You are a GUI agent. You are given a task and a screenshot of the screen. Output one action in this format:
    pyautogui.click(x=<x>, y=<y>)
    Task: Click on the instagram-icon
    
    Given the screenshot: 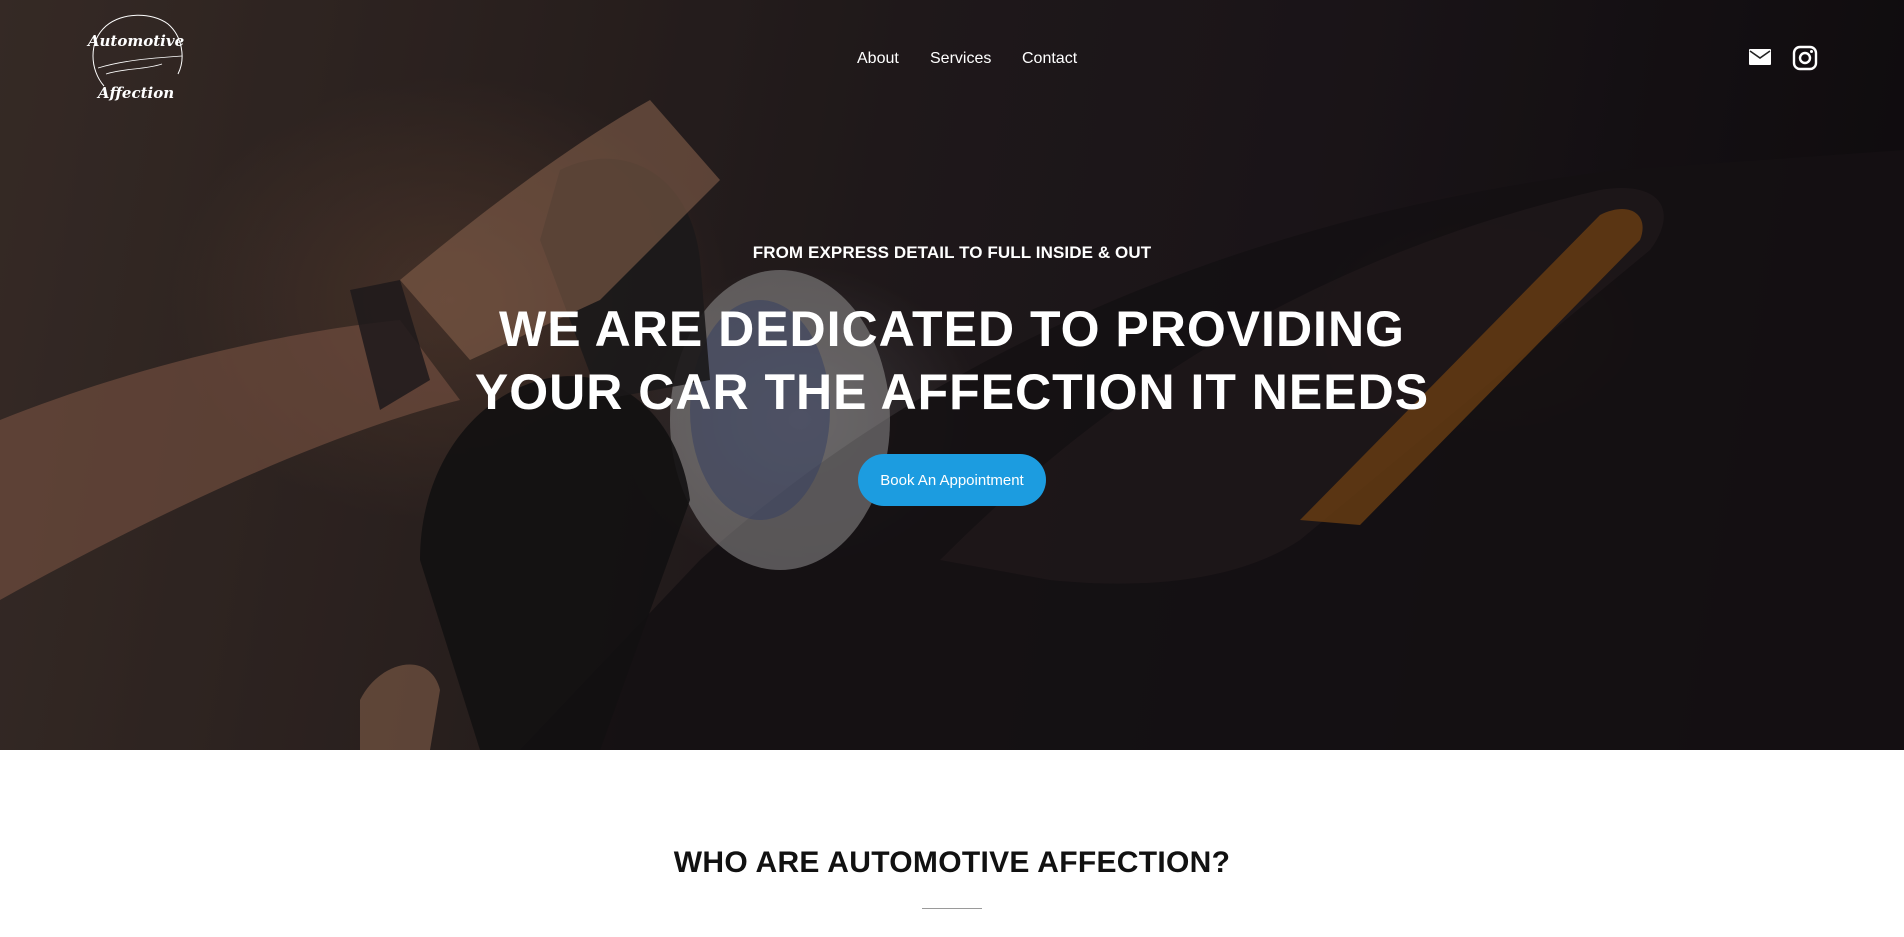 What is the action you would take?
    pyautogui.click(x=1805, y=60)
    